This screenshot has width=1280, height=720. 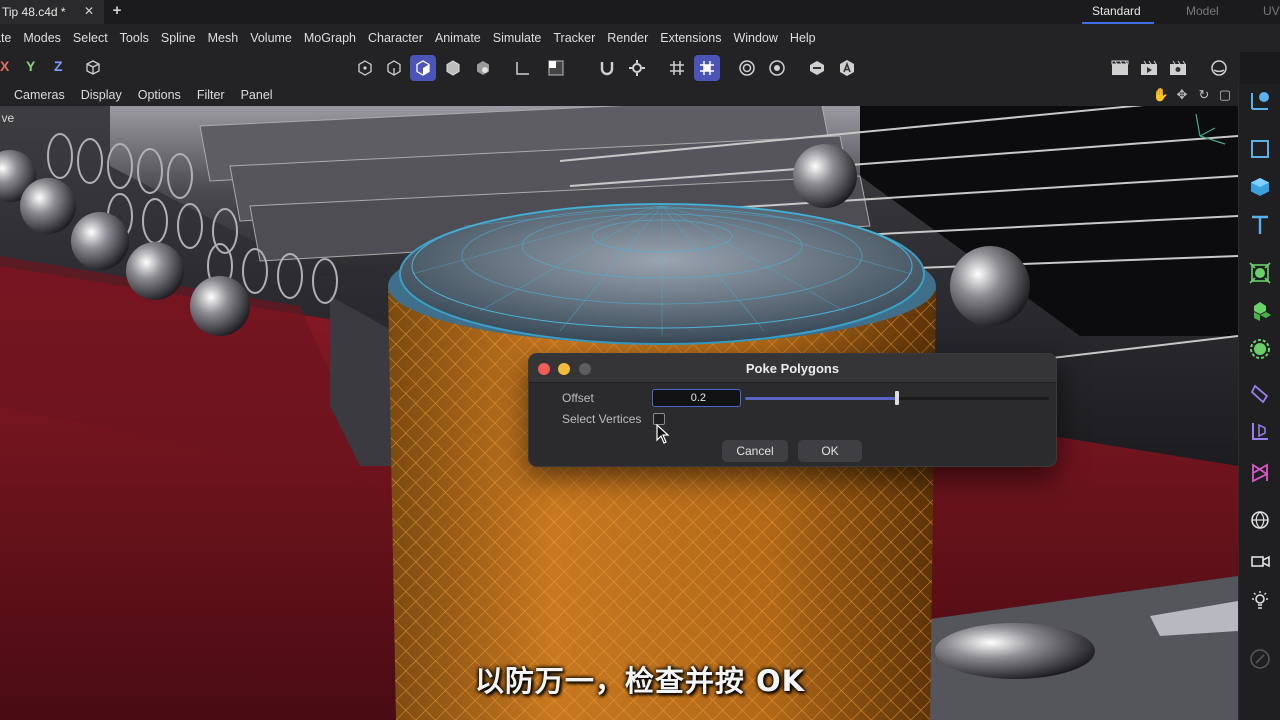 What do you see at coordinates (90, 38) in the screenshot?
I see `menu-select: Select` at bounding box center [90, 38].